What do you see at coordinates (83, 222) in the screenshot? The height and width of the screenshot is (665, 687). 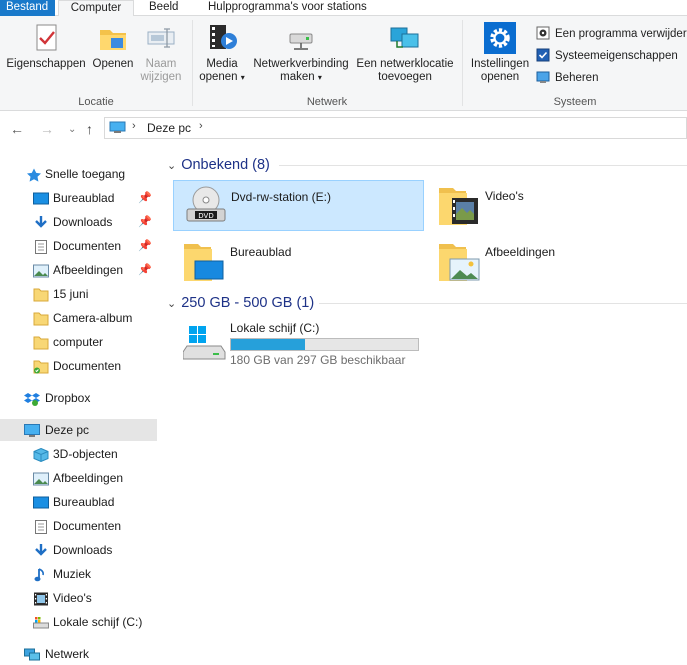 I see `sidebar-item-label: Downloads` at bounding box center [83, 222].